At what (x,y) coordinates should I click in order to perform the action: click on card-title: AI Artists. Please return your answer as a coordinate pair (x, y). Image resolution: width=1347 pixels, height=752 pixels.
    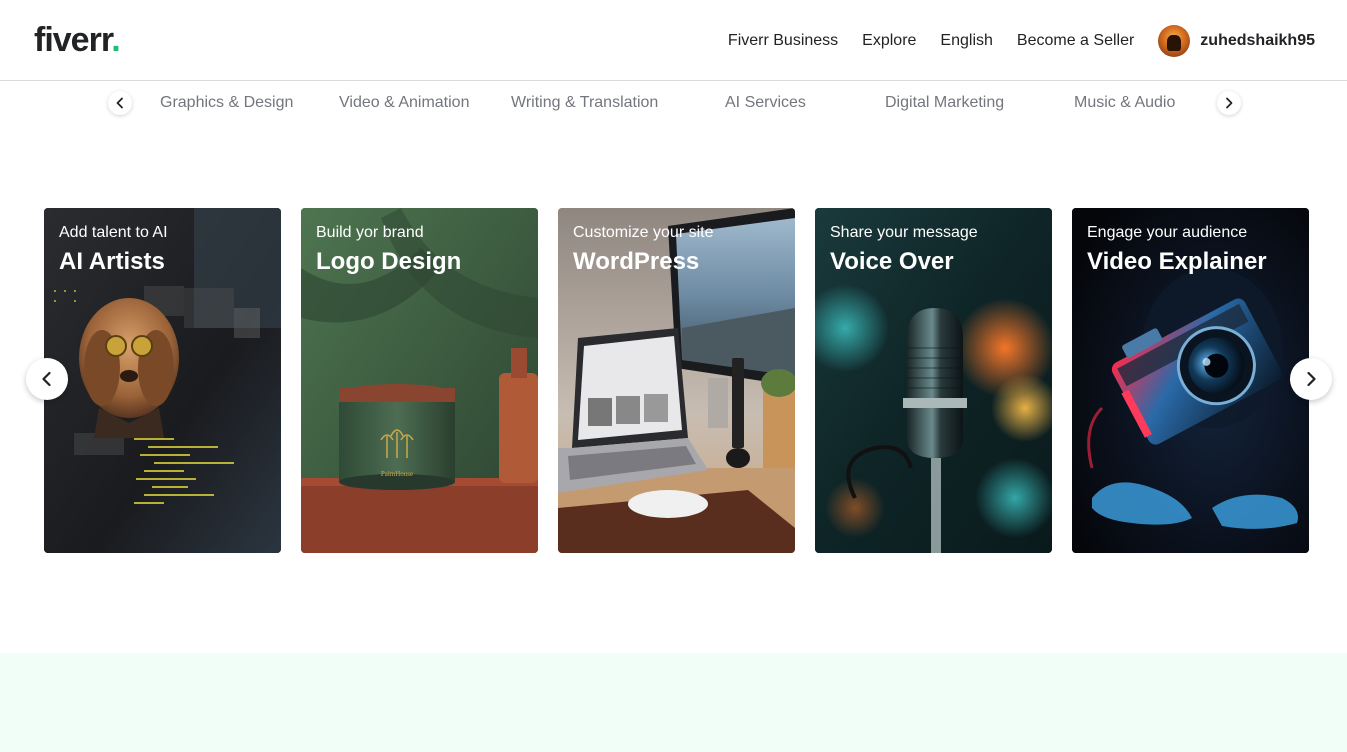
    Looking at the image, I should click on (112, 261).